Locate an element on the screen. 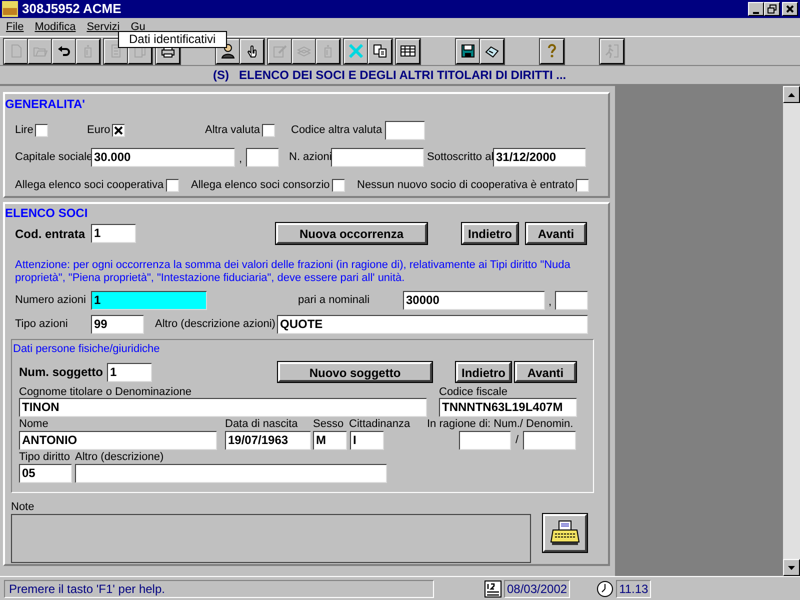  restore-icon is located at coordinates (772, 9).